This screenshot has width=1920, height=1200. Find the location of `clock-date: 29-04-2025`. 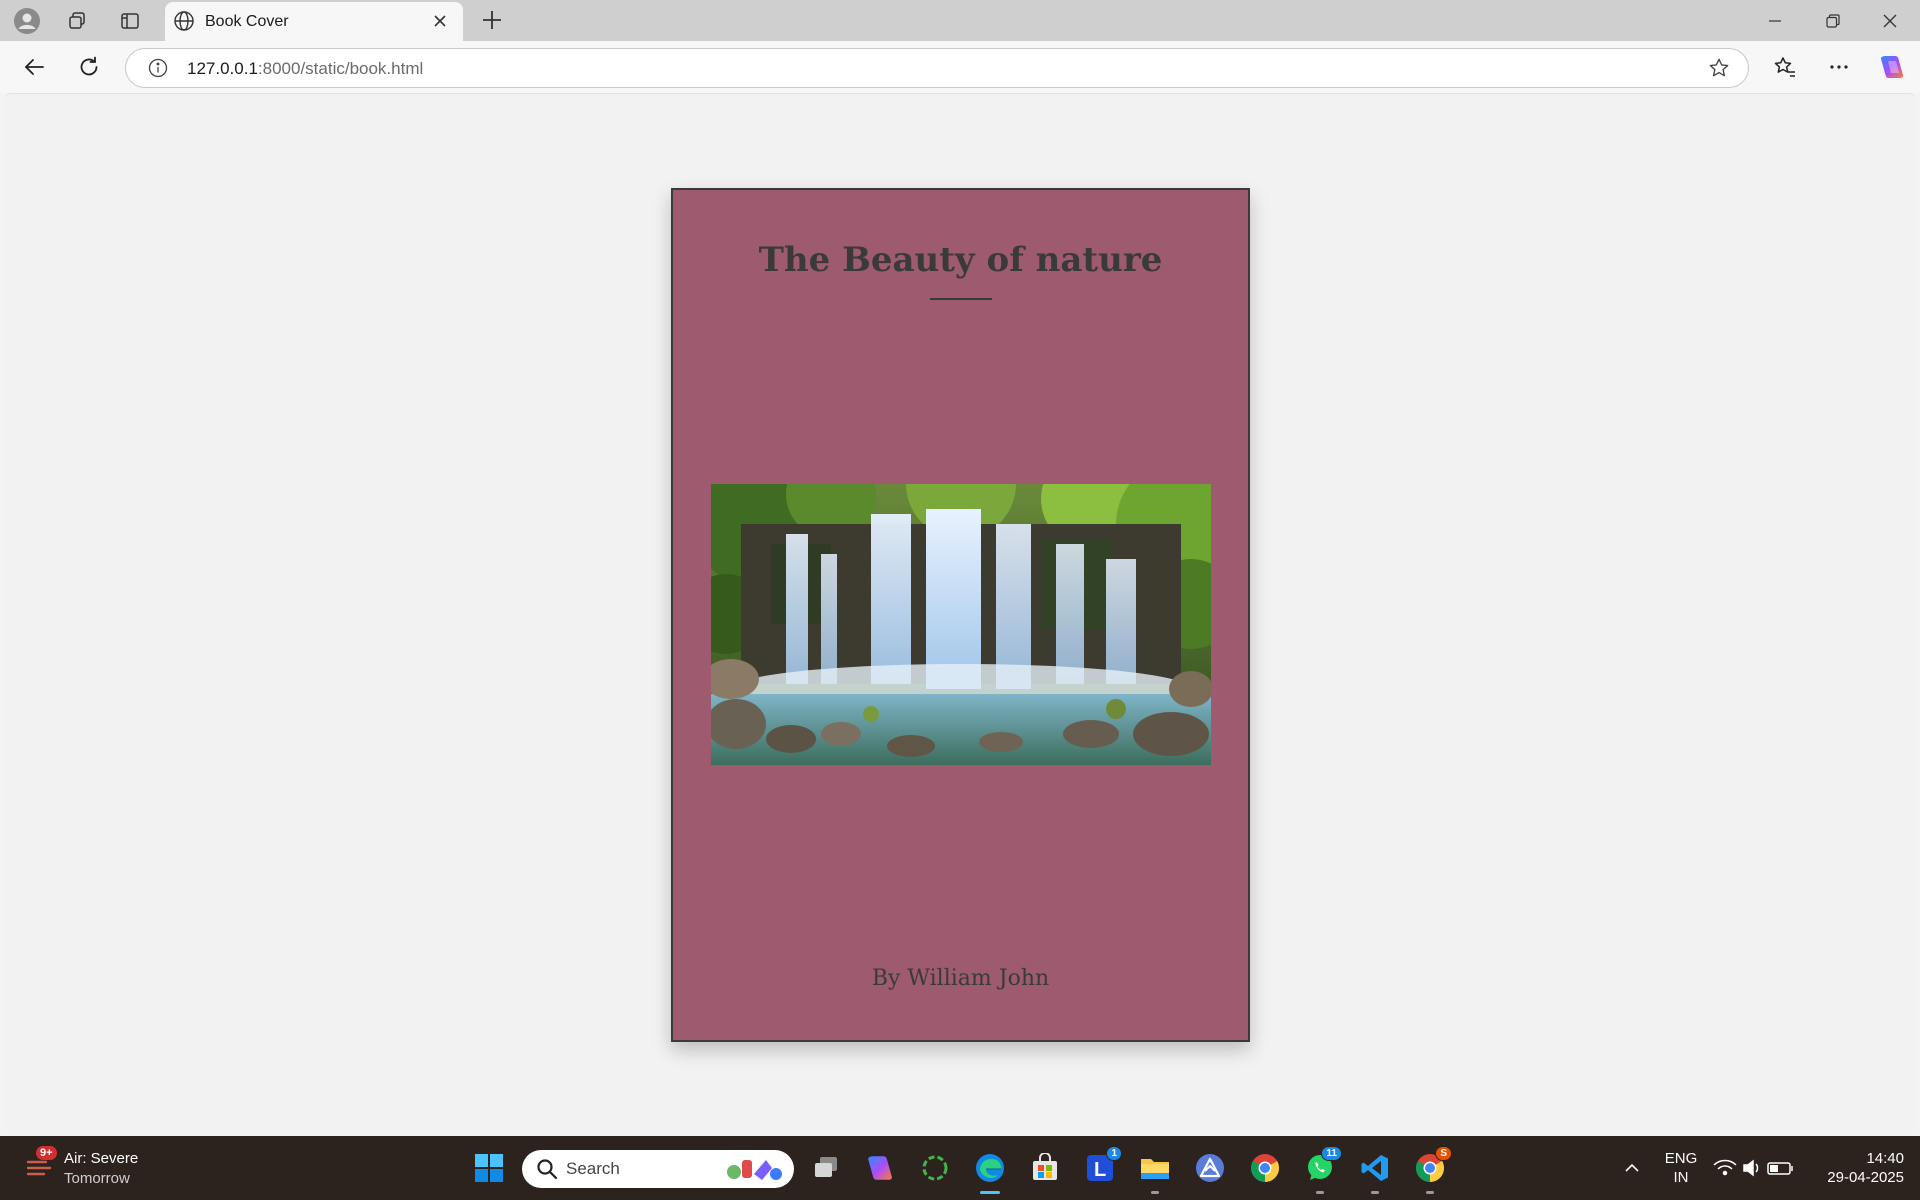

clock-date: 29-04-2025 is located at coordinates (1865, 1177).